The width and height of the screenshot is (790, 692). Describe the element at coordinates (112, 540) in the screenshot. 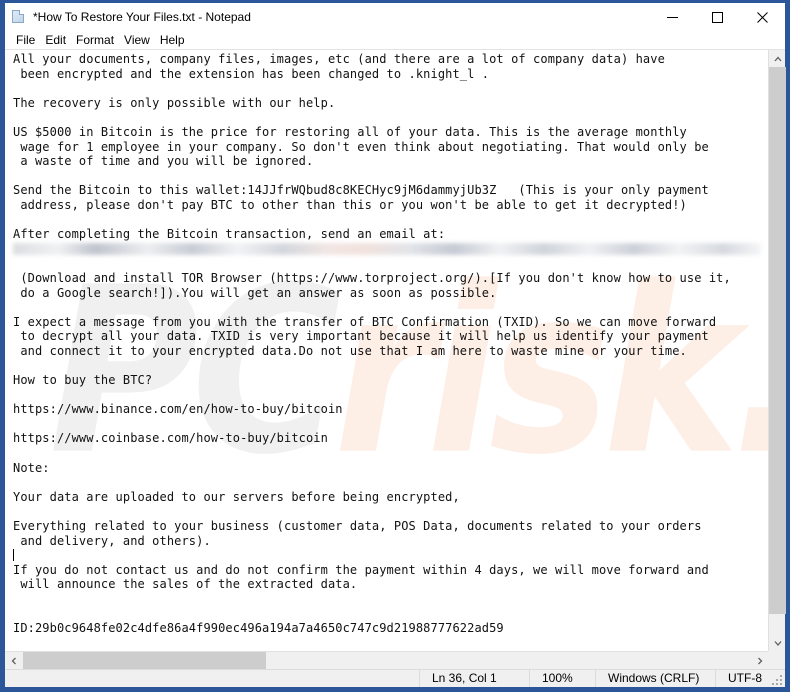

I see `text-line: and delivery, and others).` at that location.